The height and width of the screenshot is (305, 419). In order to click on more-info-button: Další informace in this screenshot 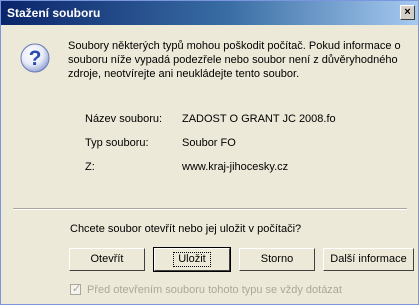, I will do `click(368, 259)`.